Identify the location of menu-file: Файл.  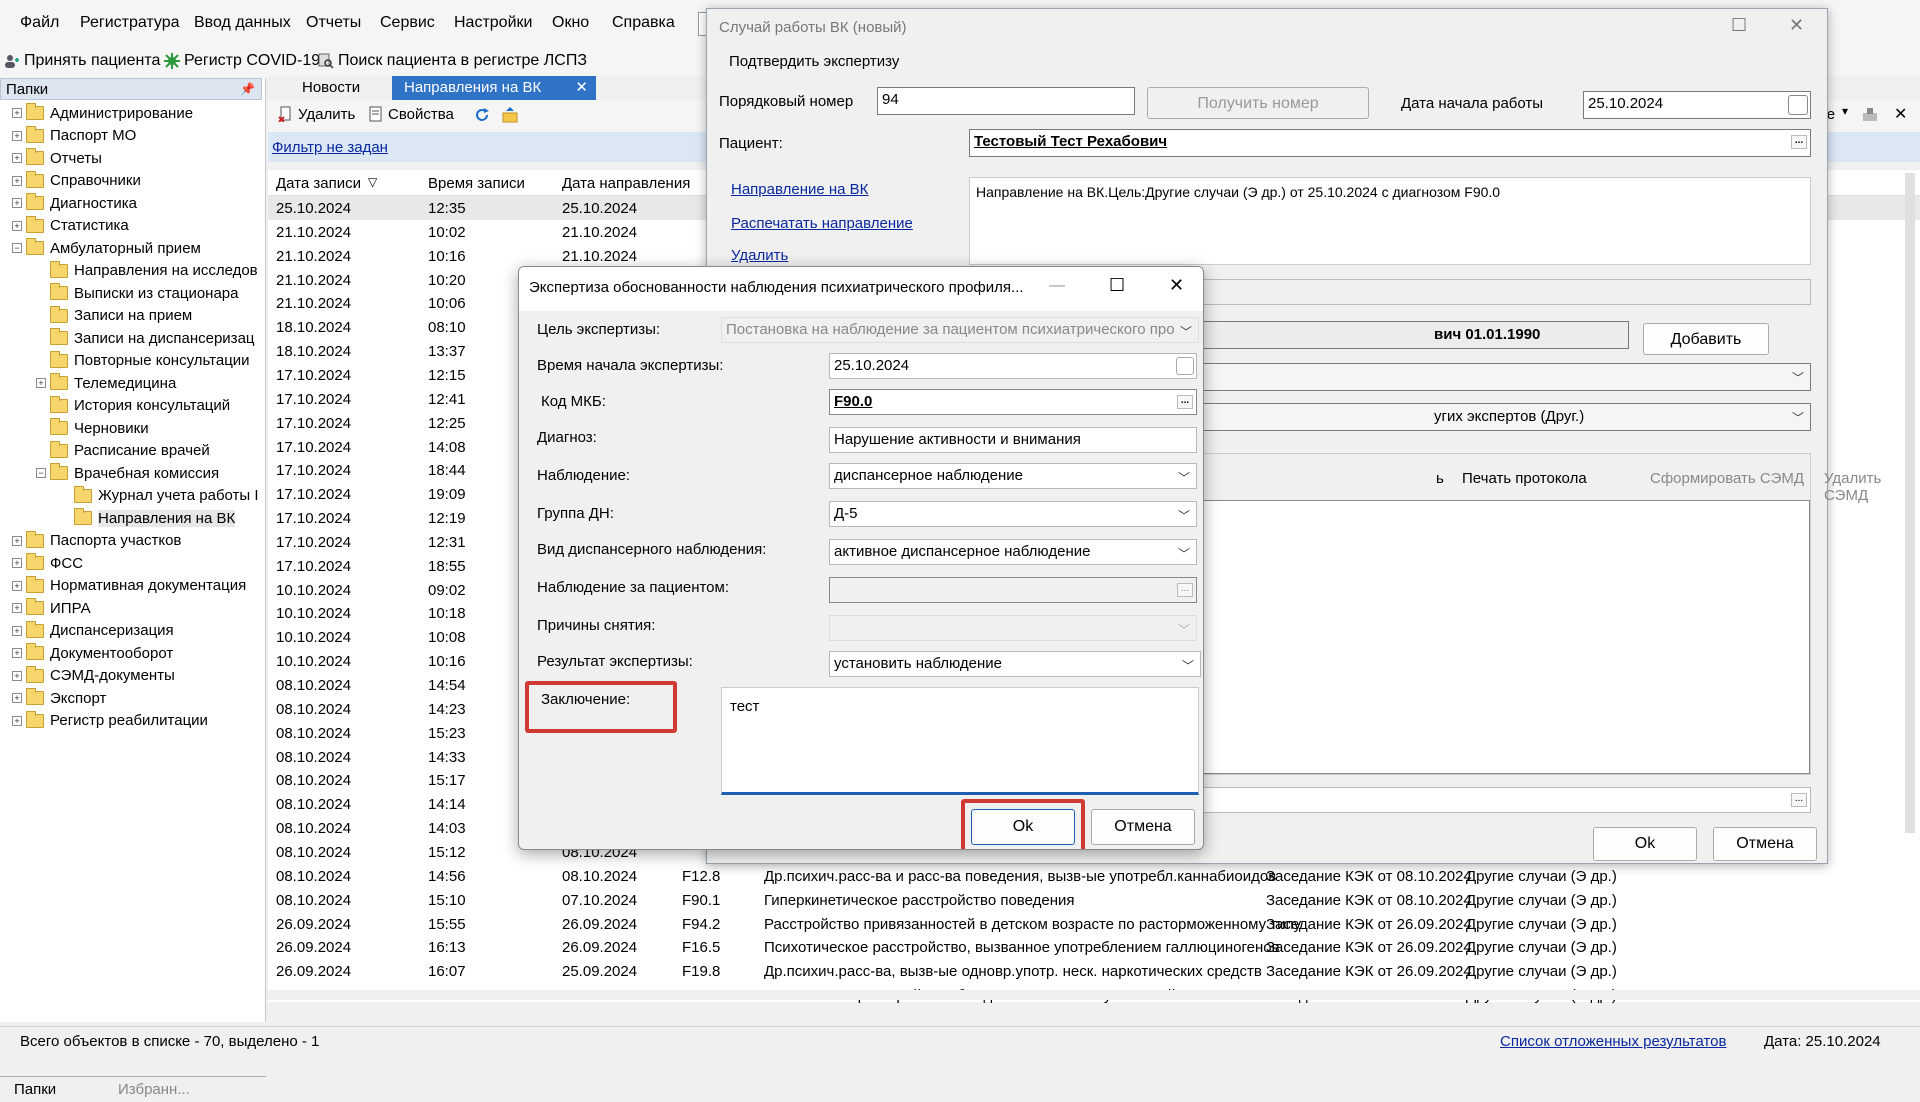
(39, 23).